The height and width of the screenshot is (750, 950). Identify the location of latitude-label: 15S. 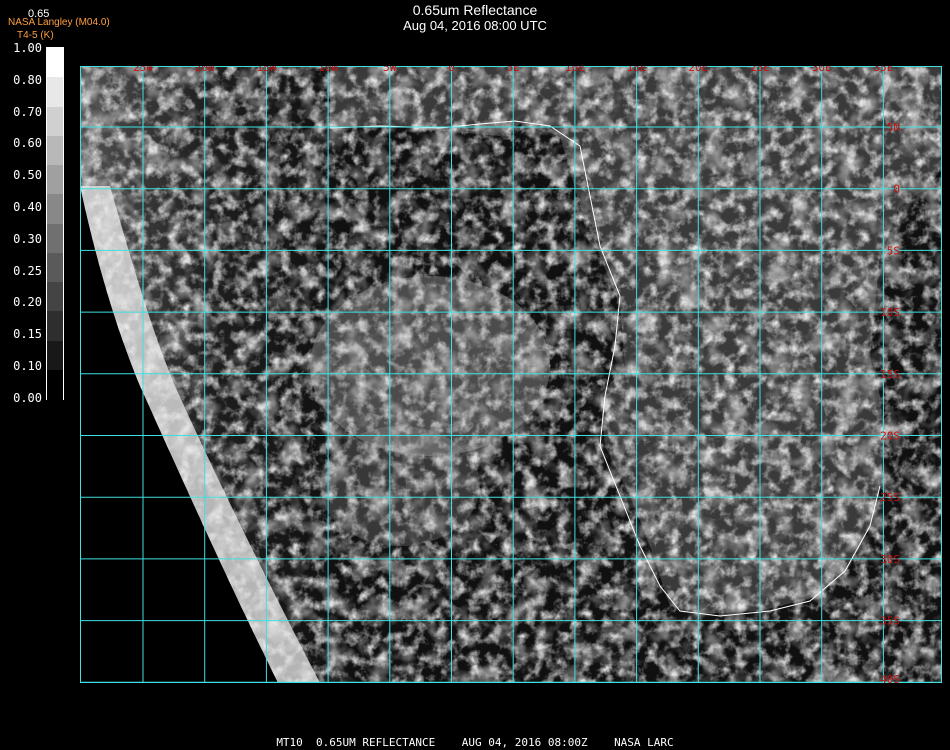
(890, 374).